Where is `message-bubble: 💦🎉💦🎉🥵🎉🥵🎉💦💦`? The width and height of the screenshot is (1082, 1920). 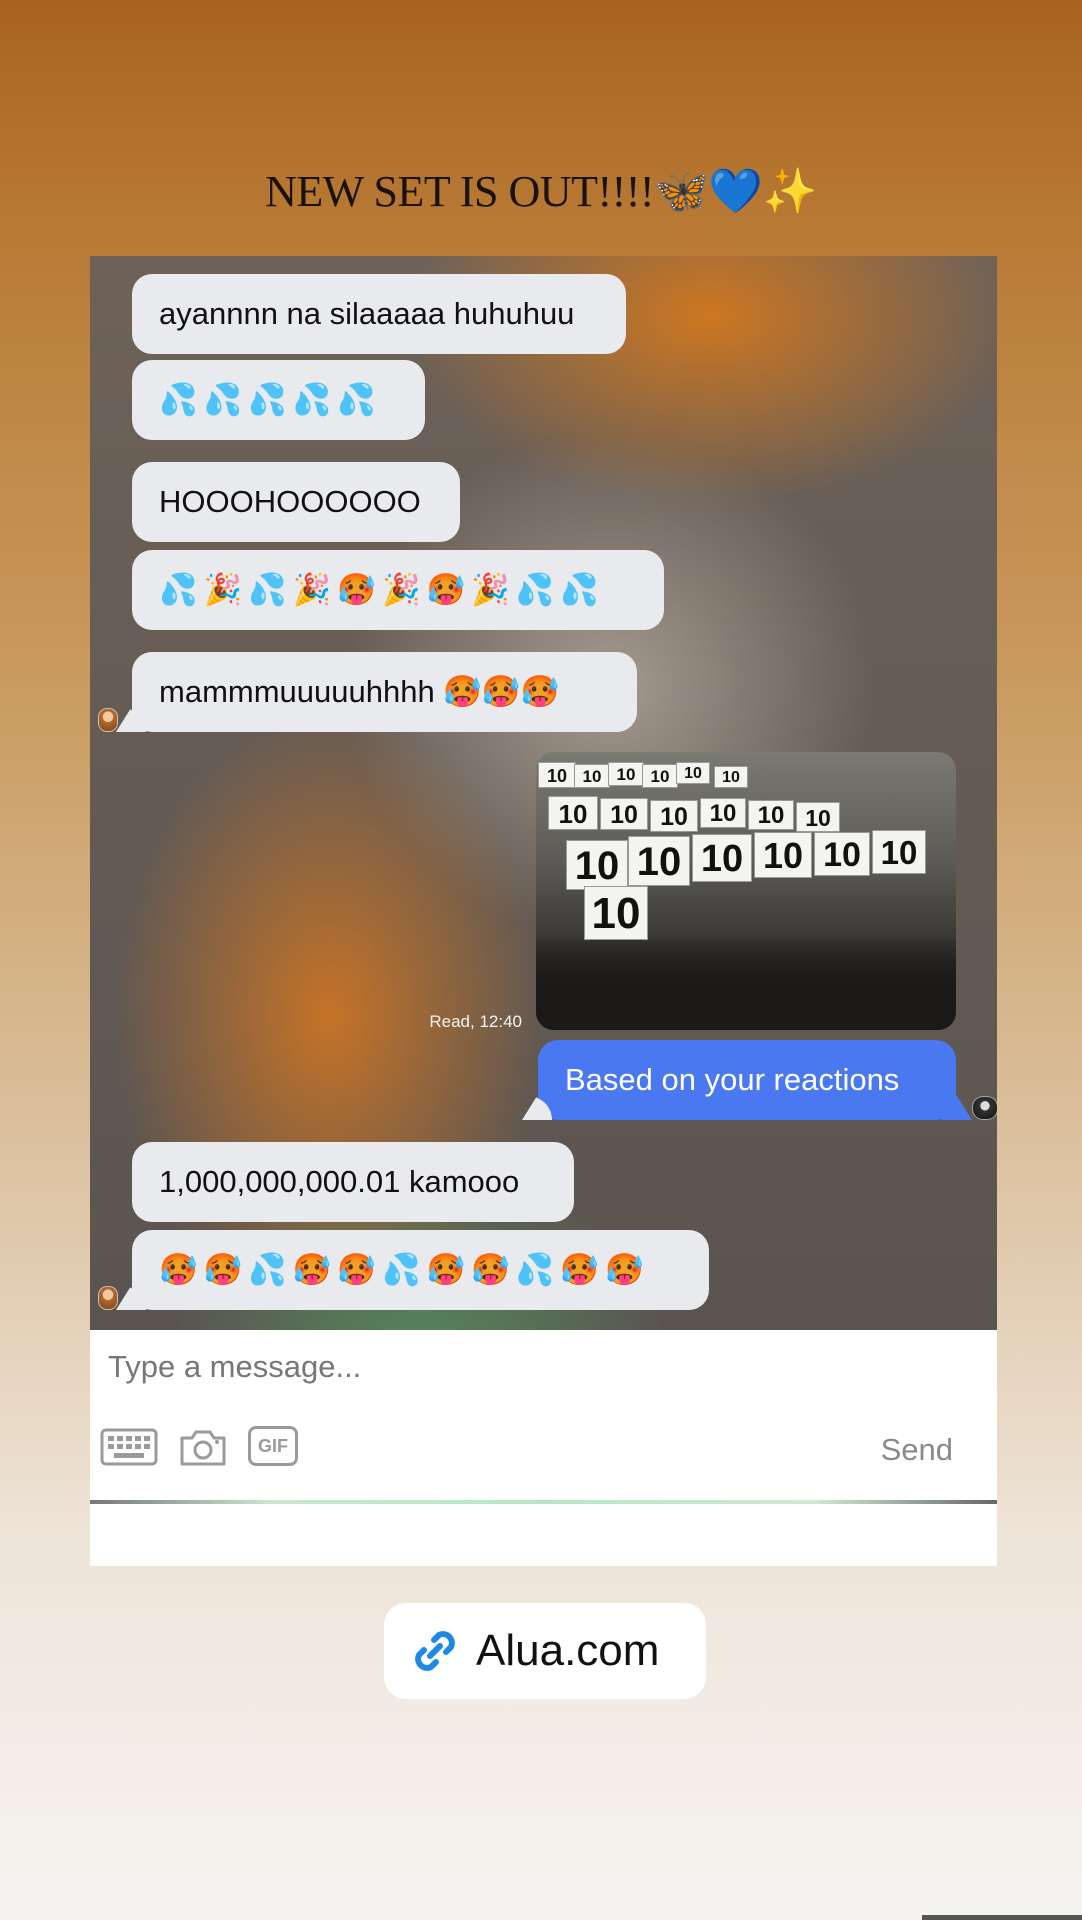
message-bubble: 💦🎉💦🎉🥵🎉🥵🎉💦💦 is located at coordinates (398, 590).